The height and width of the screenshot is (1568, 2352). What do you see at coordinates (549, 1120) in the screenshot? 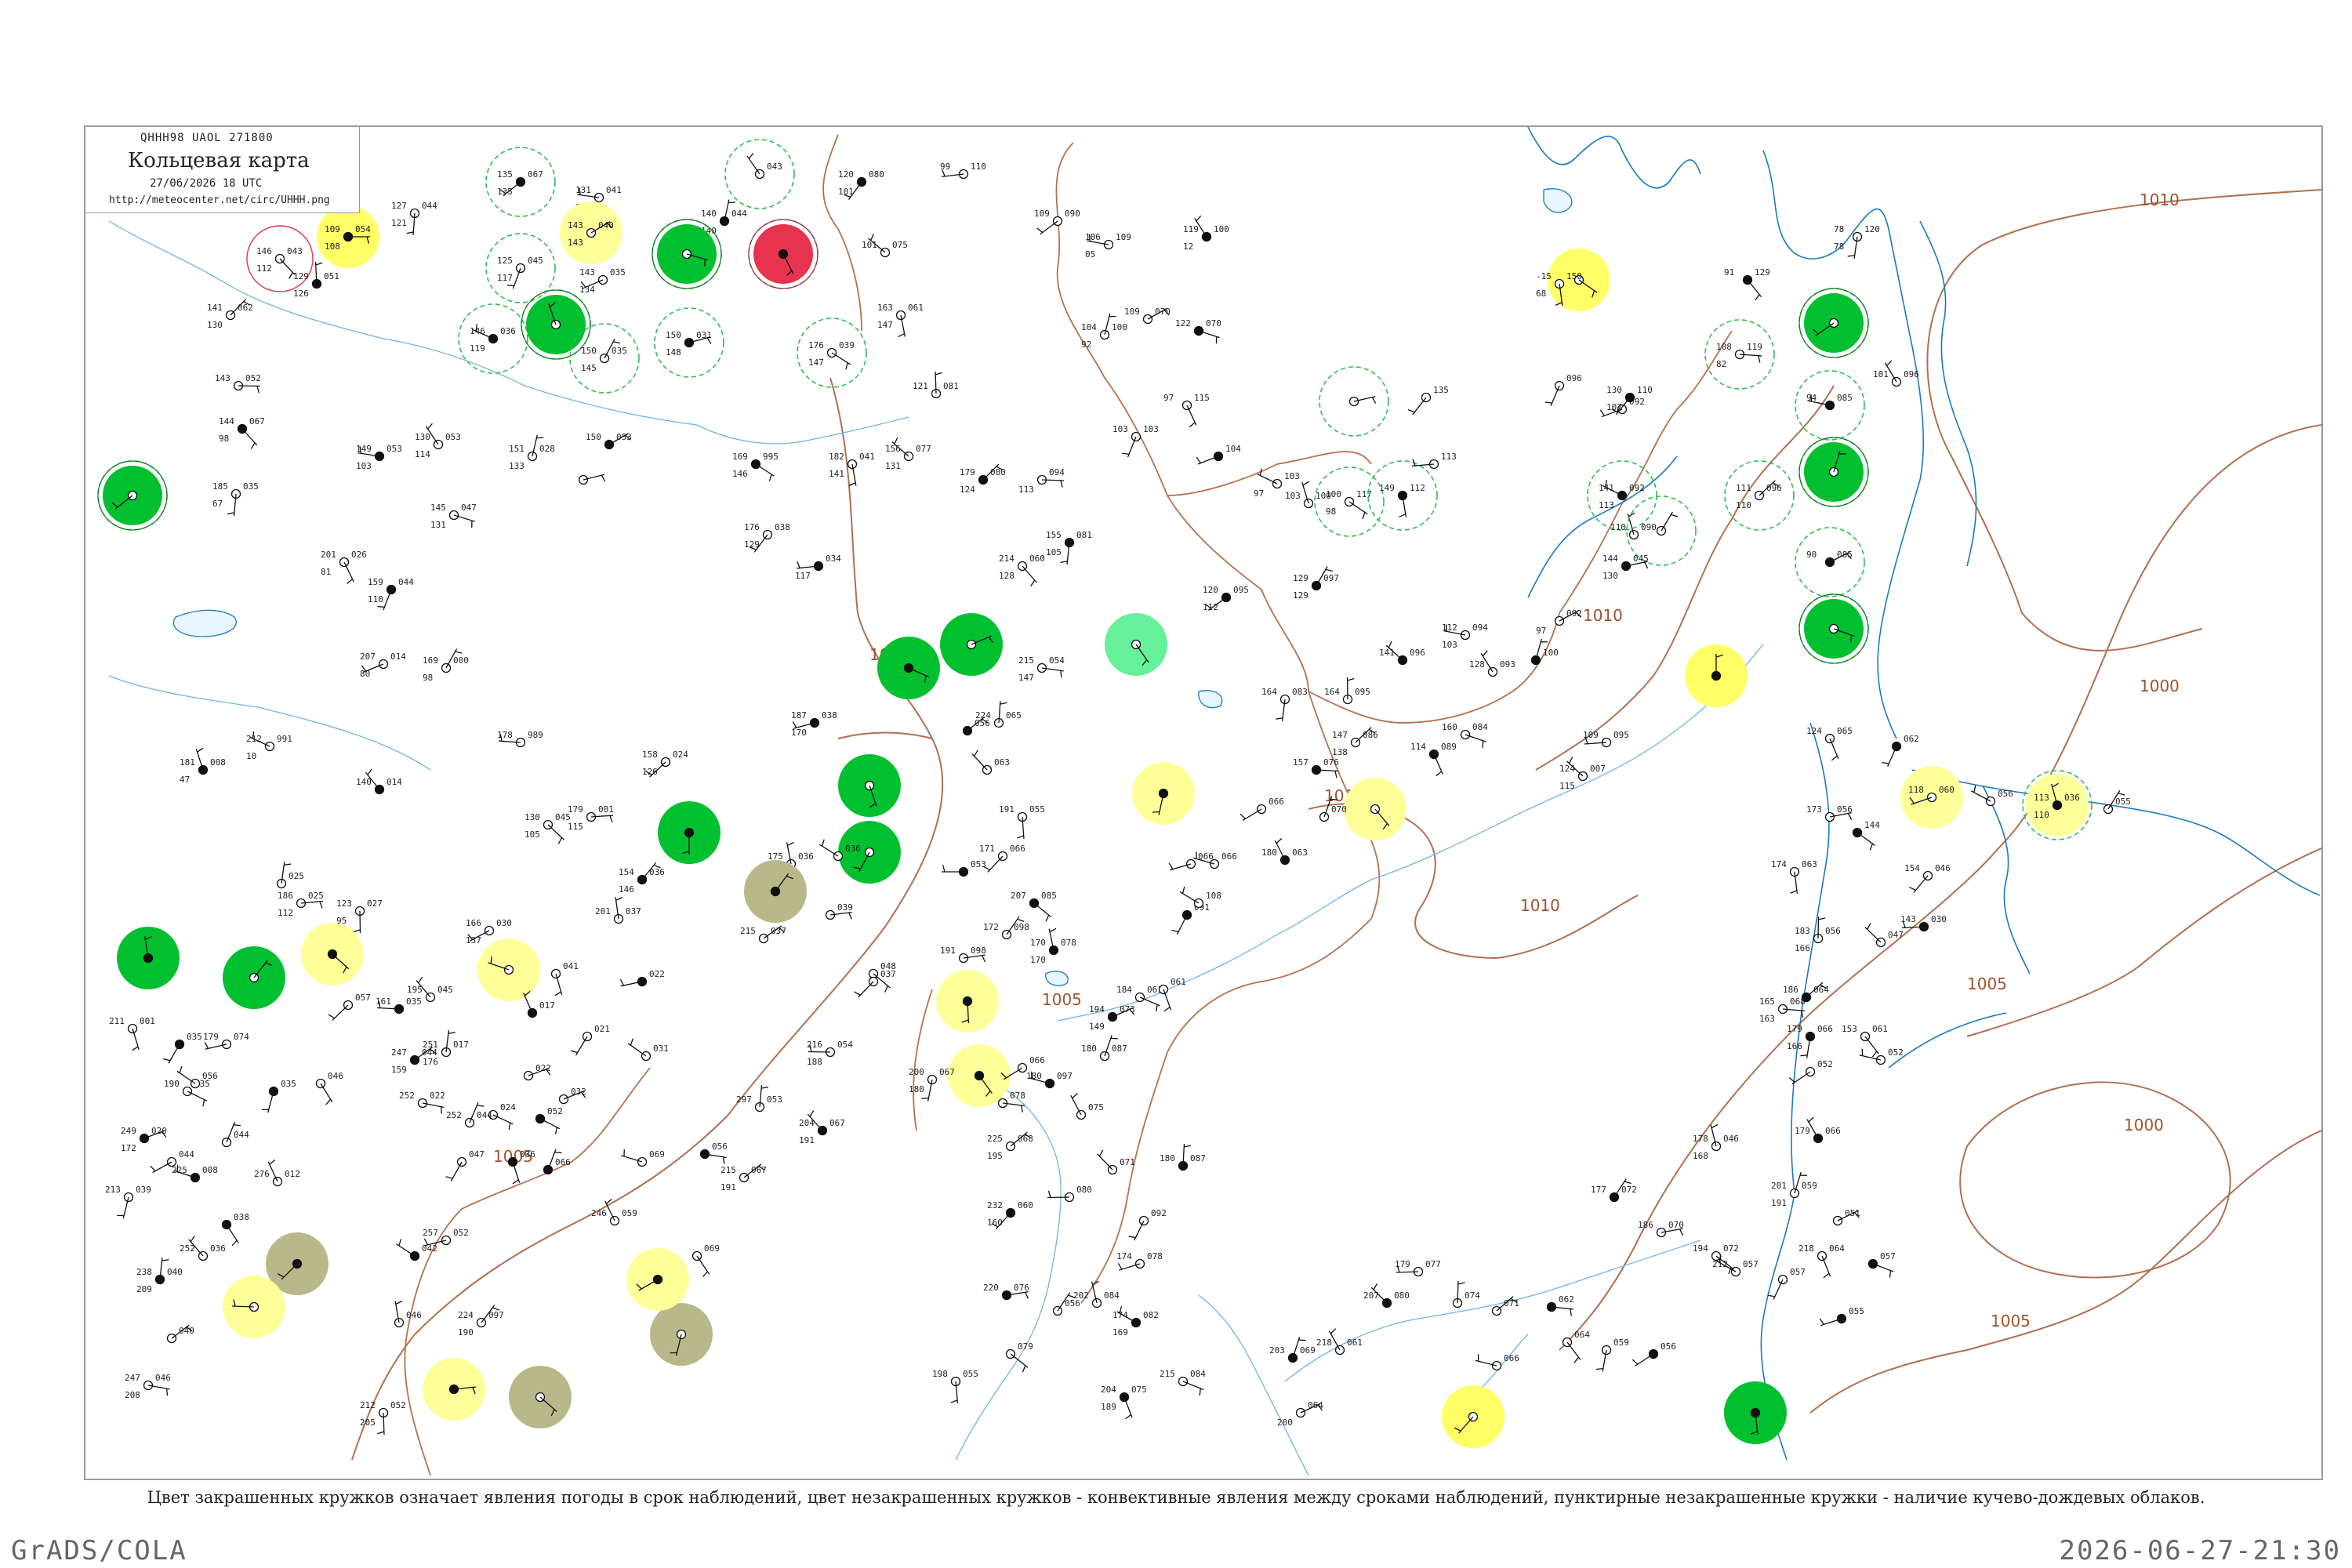
I see `station-plot: 052` at bounding box center [549, 1120].